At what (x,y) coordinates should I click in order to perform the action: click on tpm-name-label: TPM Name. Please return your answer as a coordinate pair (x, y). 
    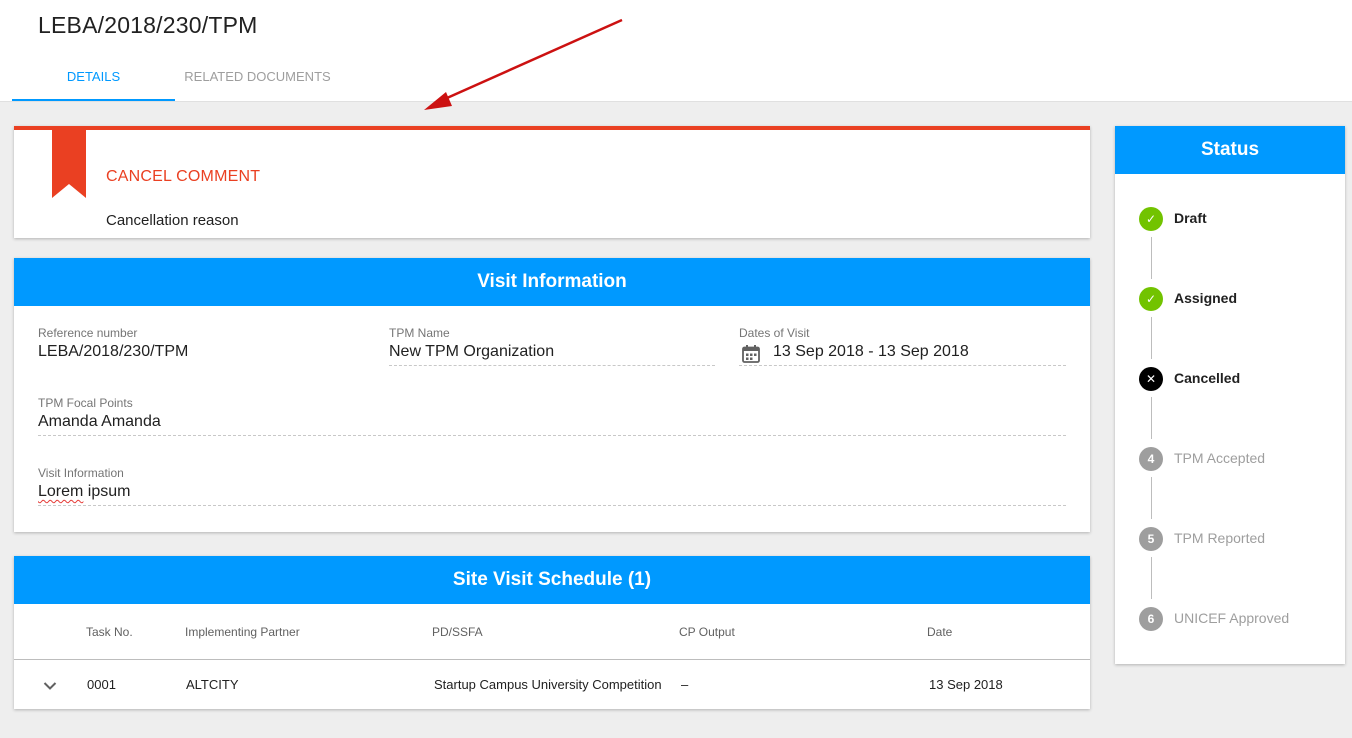
    Looking at the image, I should click on (419, 333).